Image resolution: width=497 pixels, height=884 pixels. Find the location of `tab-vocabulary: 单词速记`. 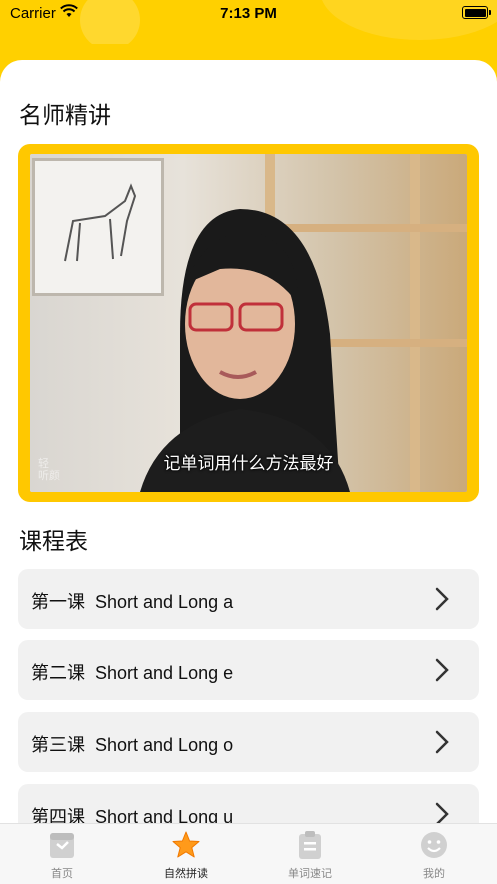

tab-vocabulary: 单词速记 is located at coordinates (310, 854).